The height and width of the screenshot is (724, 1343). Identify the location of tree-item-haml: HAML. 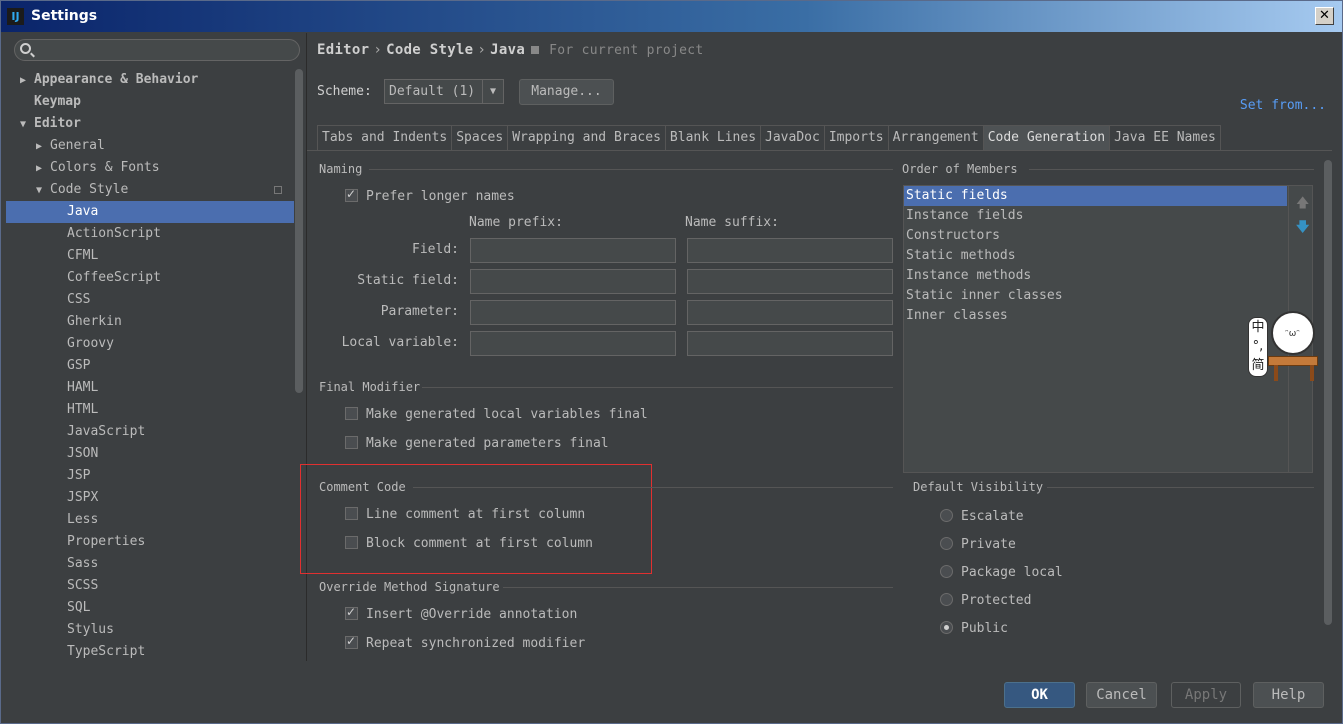
(150, 388).